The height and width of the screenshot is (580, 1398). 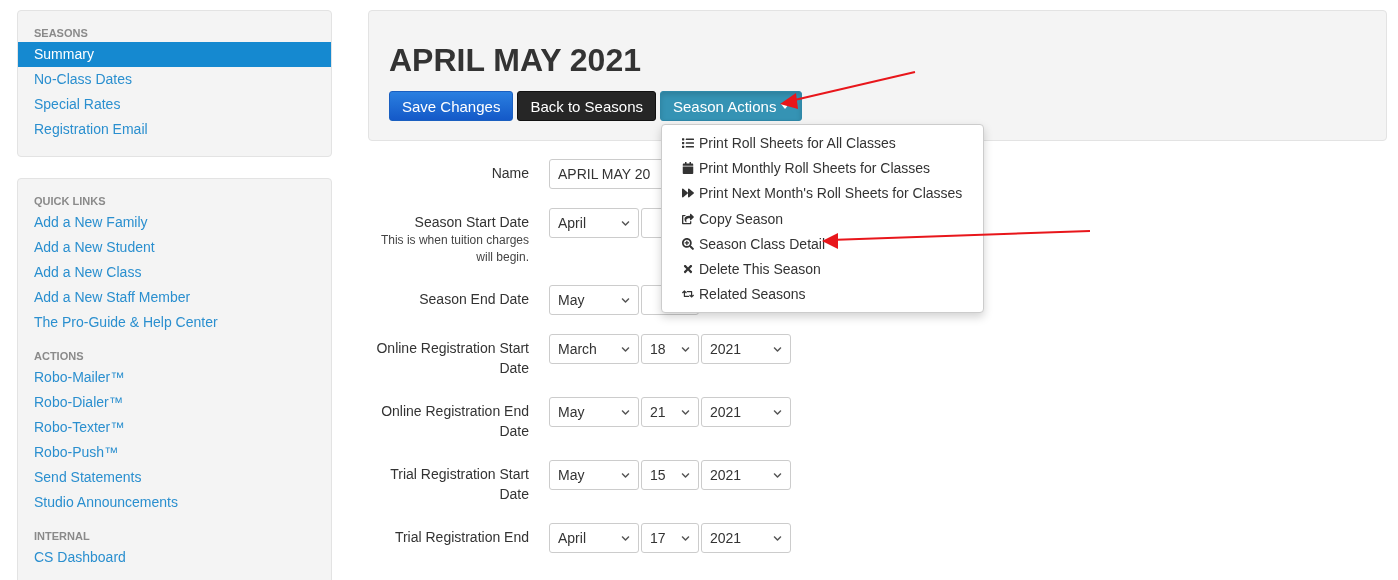 What do you see at coordinates (471, 222) in the screenshot?
I see `field-label: Season Start Date` at bounding box center [471, 222].